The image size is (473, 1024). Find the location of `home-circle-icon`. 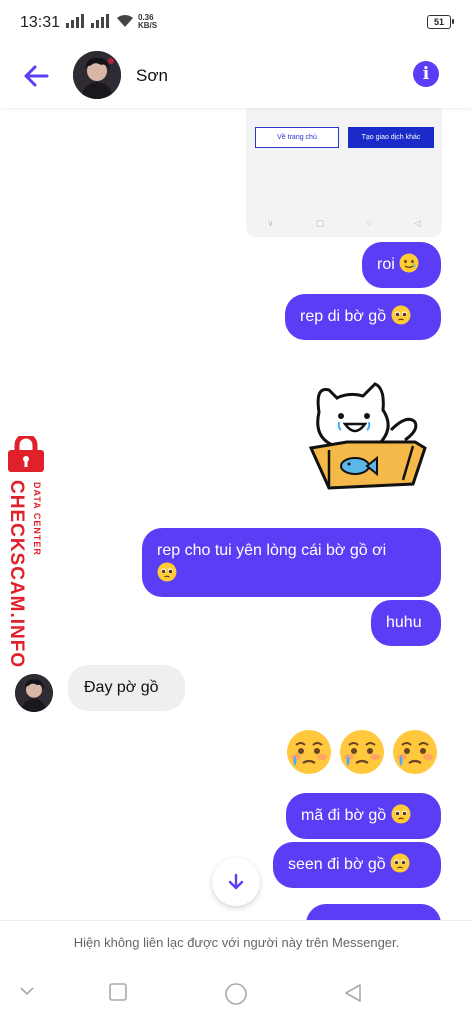

home-circle-icon is located at coordinates (236, 994).